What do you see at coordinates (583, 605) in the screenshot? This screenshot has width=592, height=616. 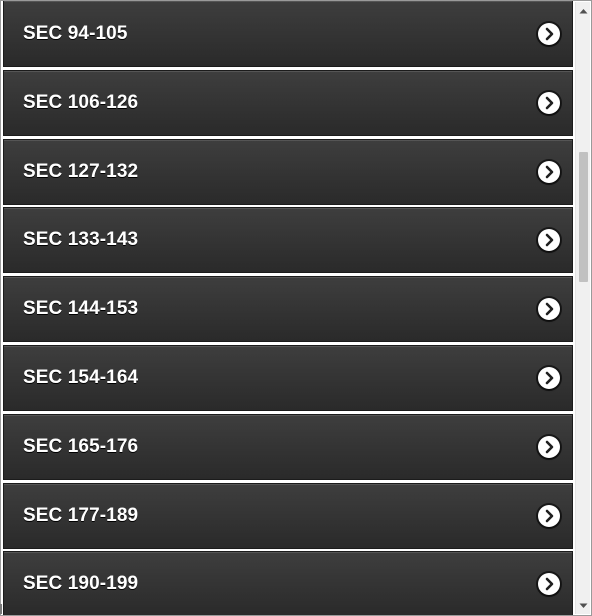 I see `arrow-down-icon` at bounding box center [583, 605].